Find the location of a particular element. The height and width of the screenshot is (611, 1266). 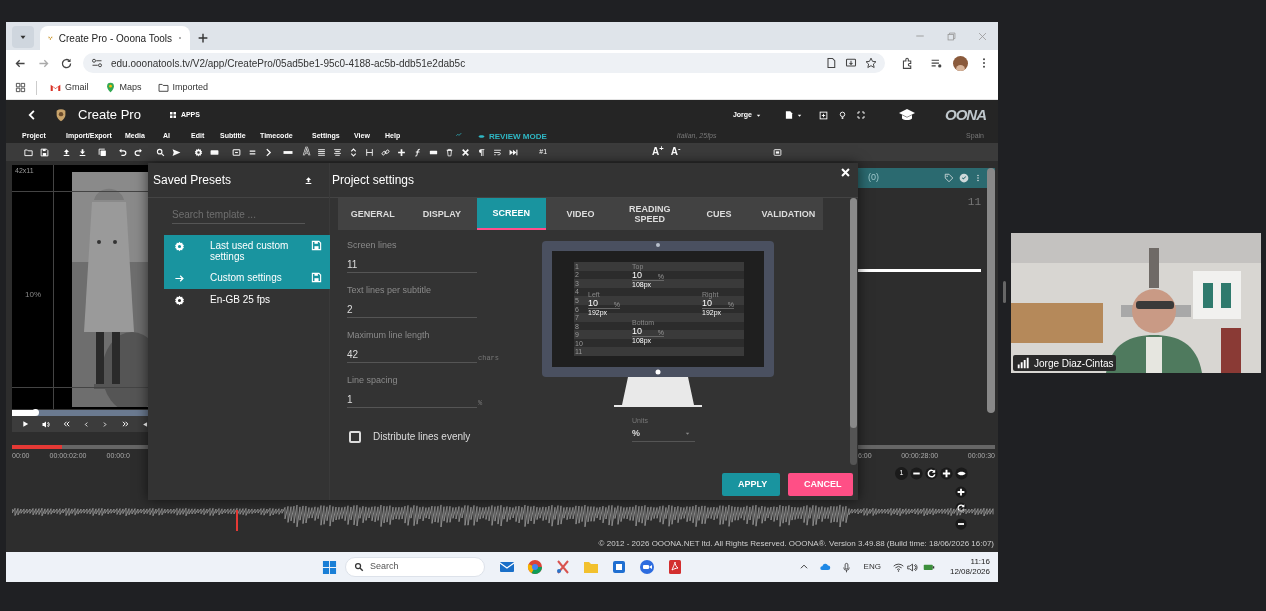

cloud-icon is located at coordinates (824, 567).